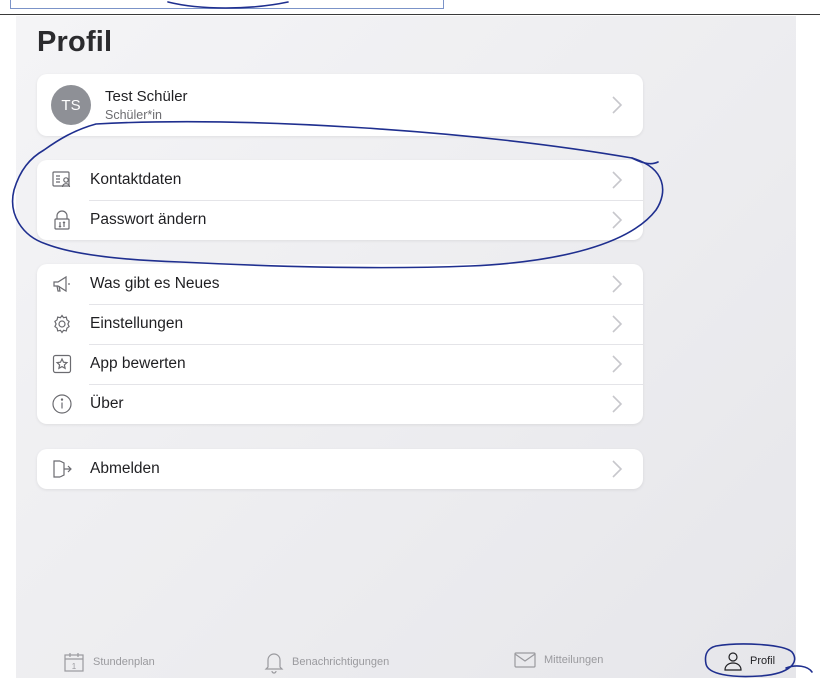 Image resolution: width=820 pixels, height=678 pixels. Describe the element at coordinates (340, 220) in the screenshot. I see `menu-item-passwort-aendern: Passwort ändern` at that location.